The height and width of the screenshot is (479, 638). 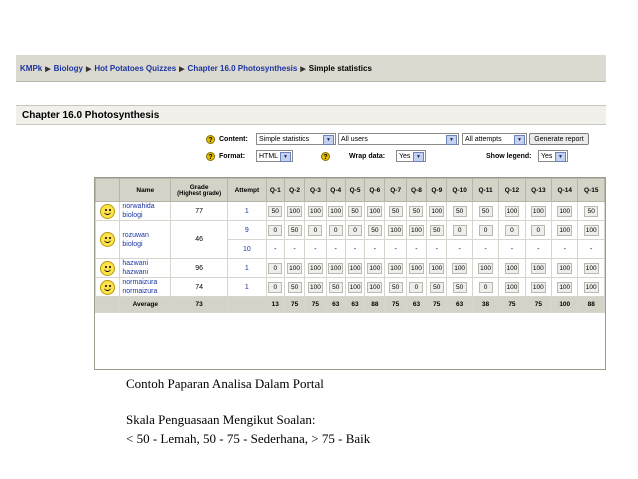 What do you see at coordinates (269, 156) in the screenshot?
I see `format-select-value: HTML` at bounding box center [269, 156].